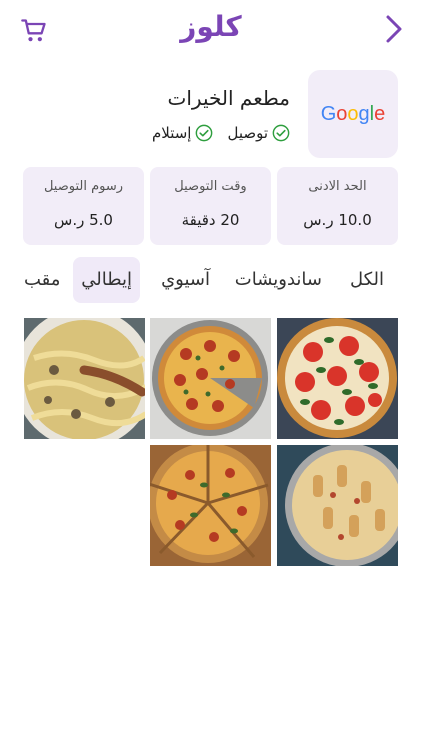 The image size is (422, 750). I want to click on stat-label: الحد الادنى, so click(337, 186).